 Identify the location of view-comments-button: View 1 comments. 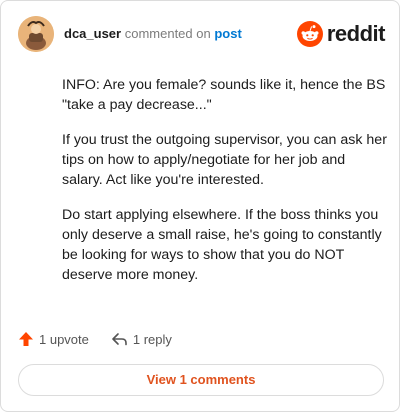
(201, 380).